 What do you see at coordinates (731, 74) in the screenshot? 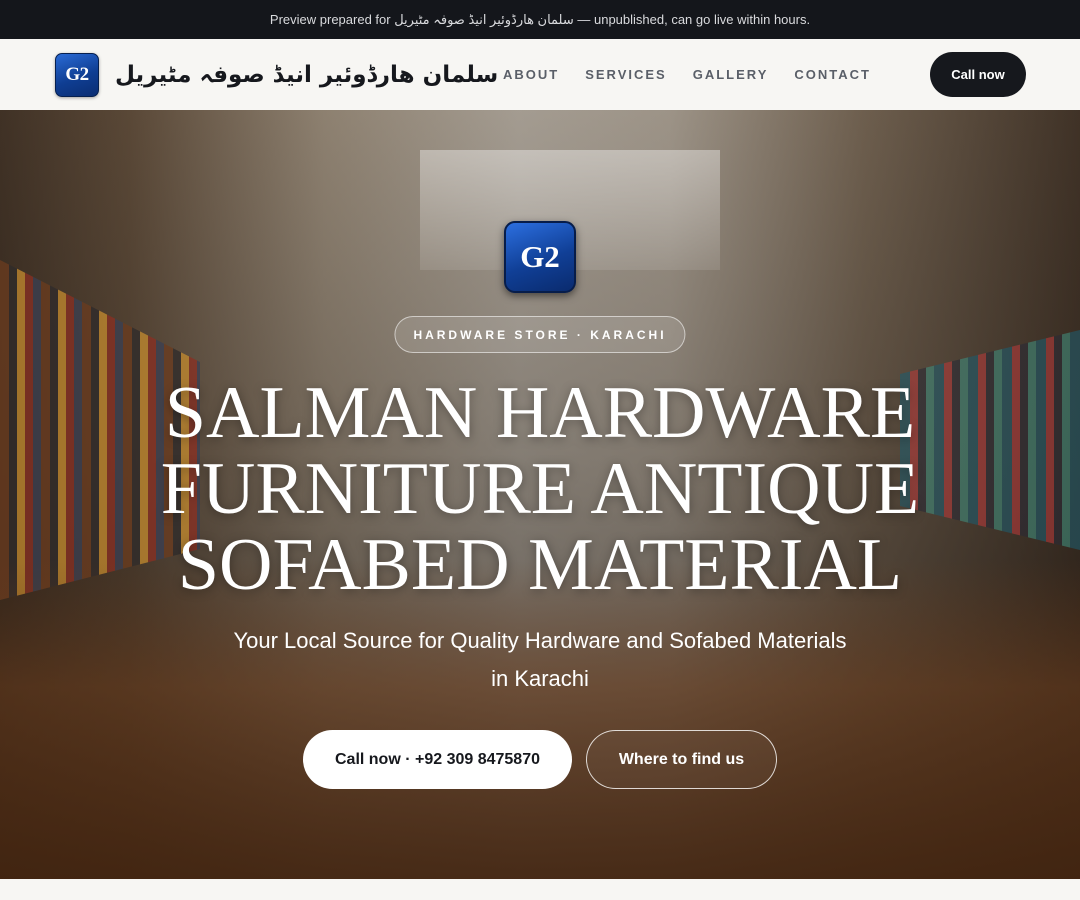
I see `nav-link-gallery: GALLERY` at bounding box center [731, 74].